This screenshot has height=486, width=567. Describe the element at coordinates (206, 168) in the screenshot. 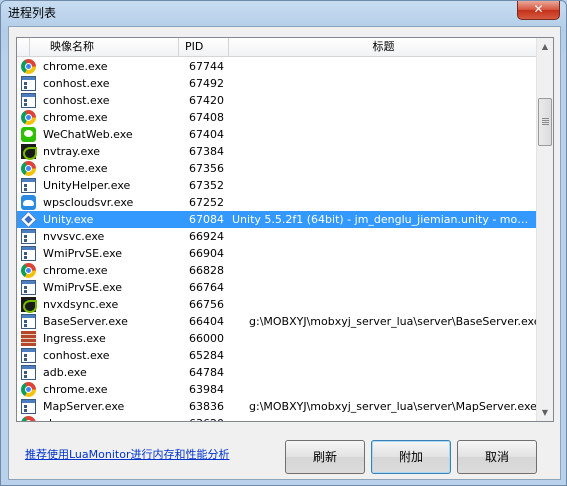

I see `process-pid: 67356` at that location.